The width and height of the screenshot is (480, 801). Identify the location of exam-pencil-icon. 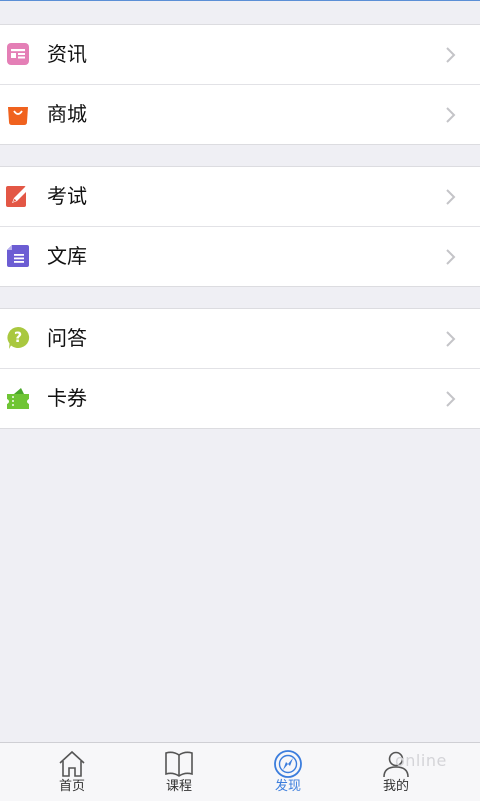
(17, 196).